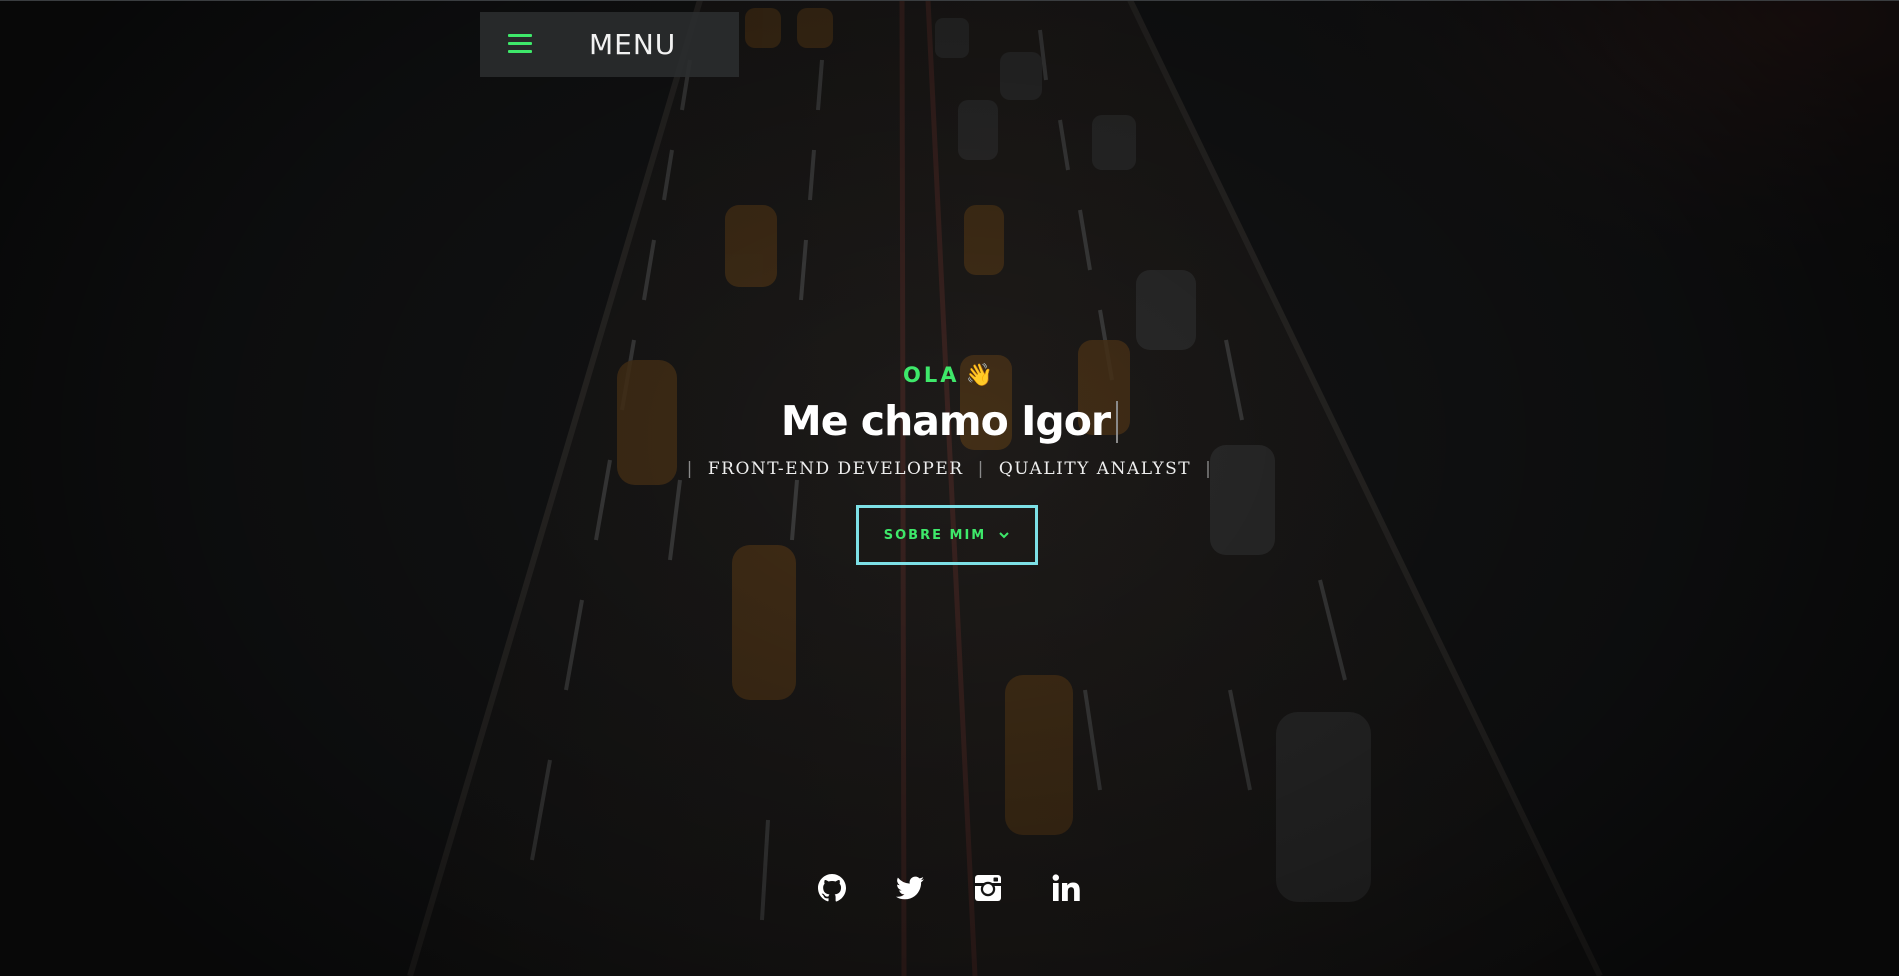  I want to click on github-link, so click(832, 888).